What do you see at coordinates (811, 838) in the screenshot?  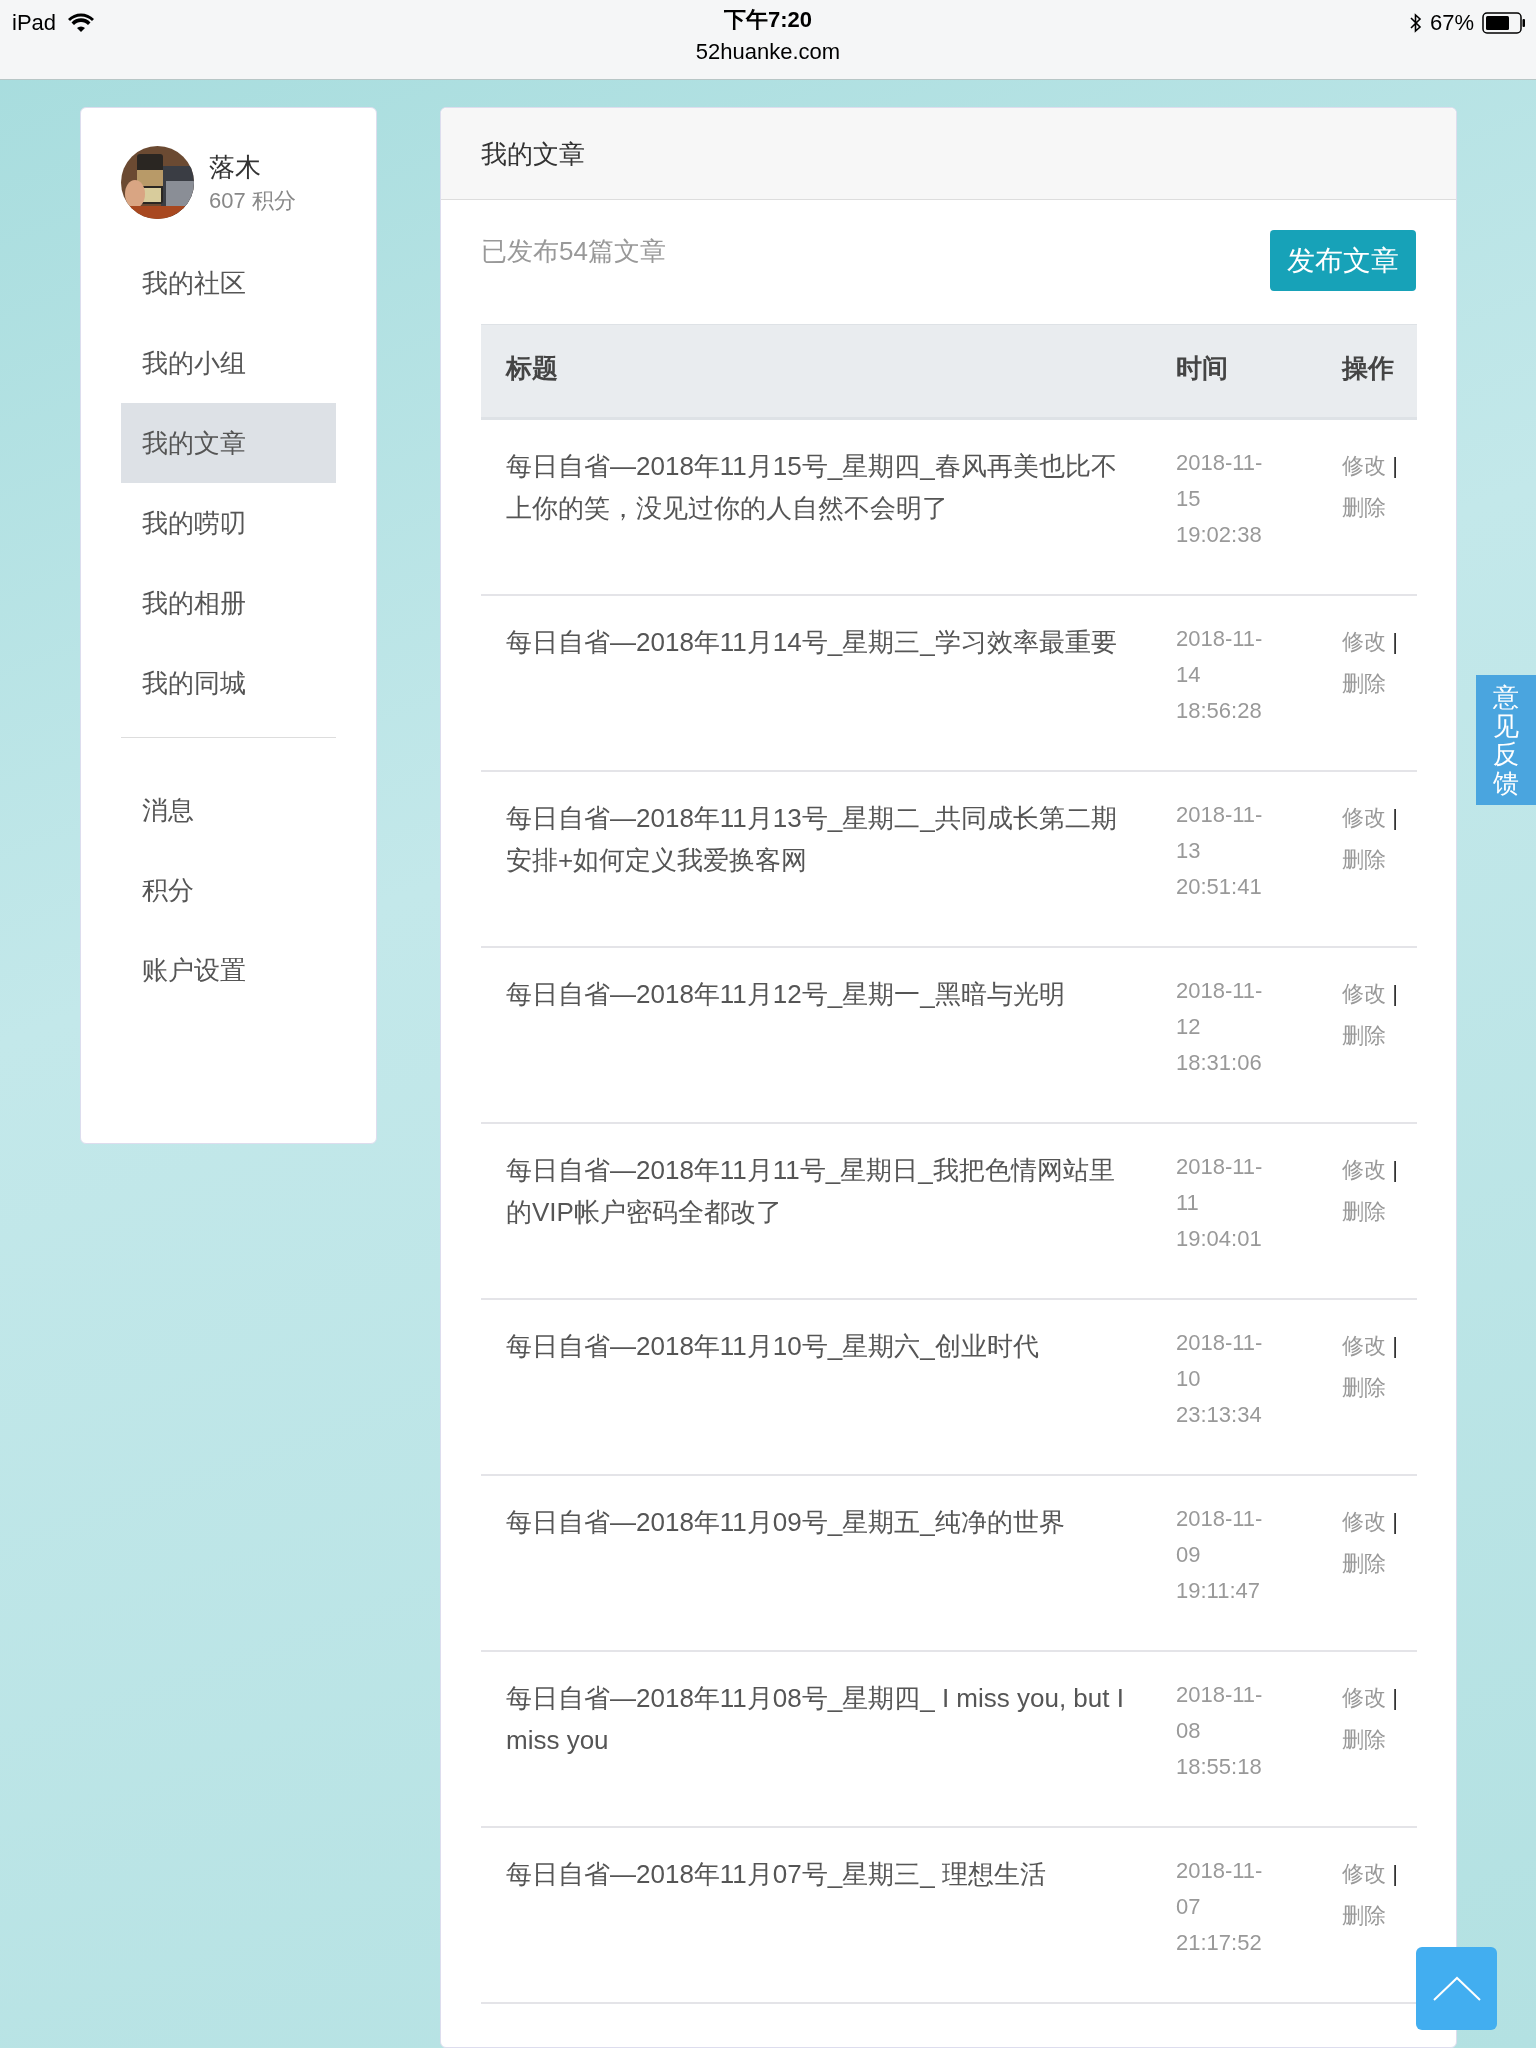 I see `article-title: 每日自省—2018年11月13号_星期二_共同成长第二期安排+如何定义我爱换客网` at bounding box center [811, 838].